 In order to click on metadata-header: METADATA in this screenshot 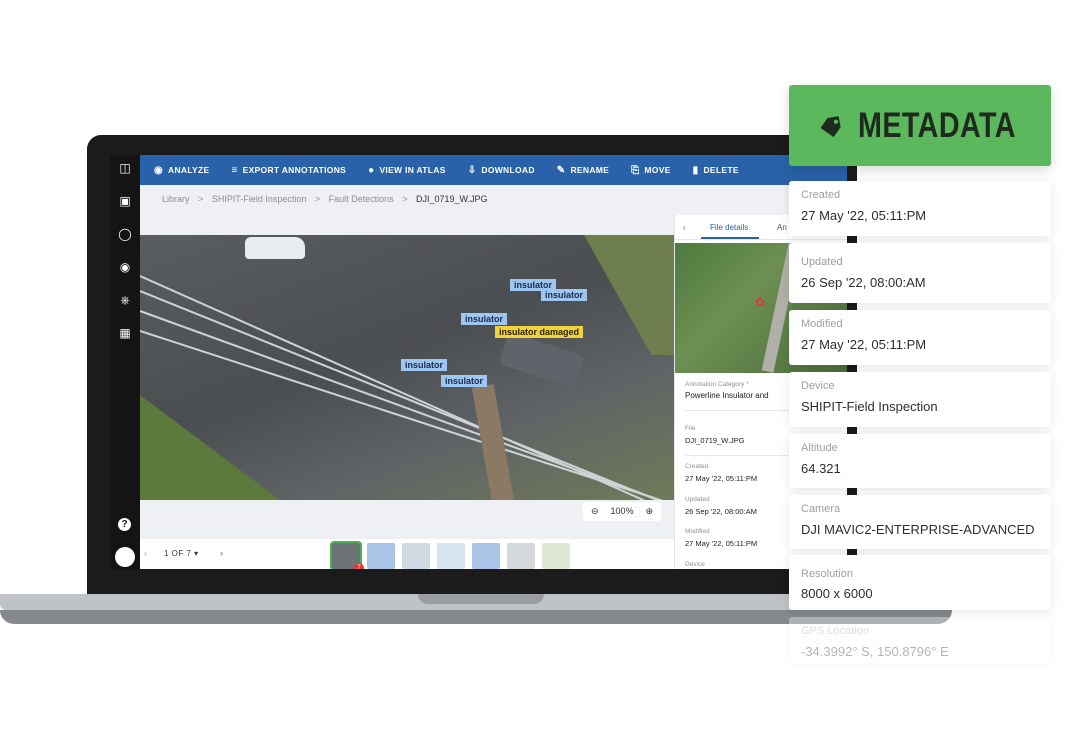, I will do `click(920, 125)`.